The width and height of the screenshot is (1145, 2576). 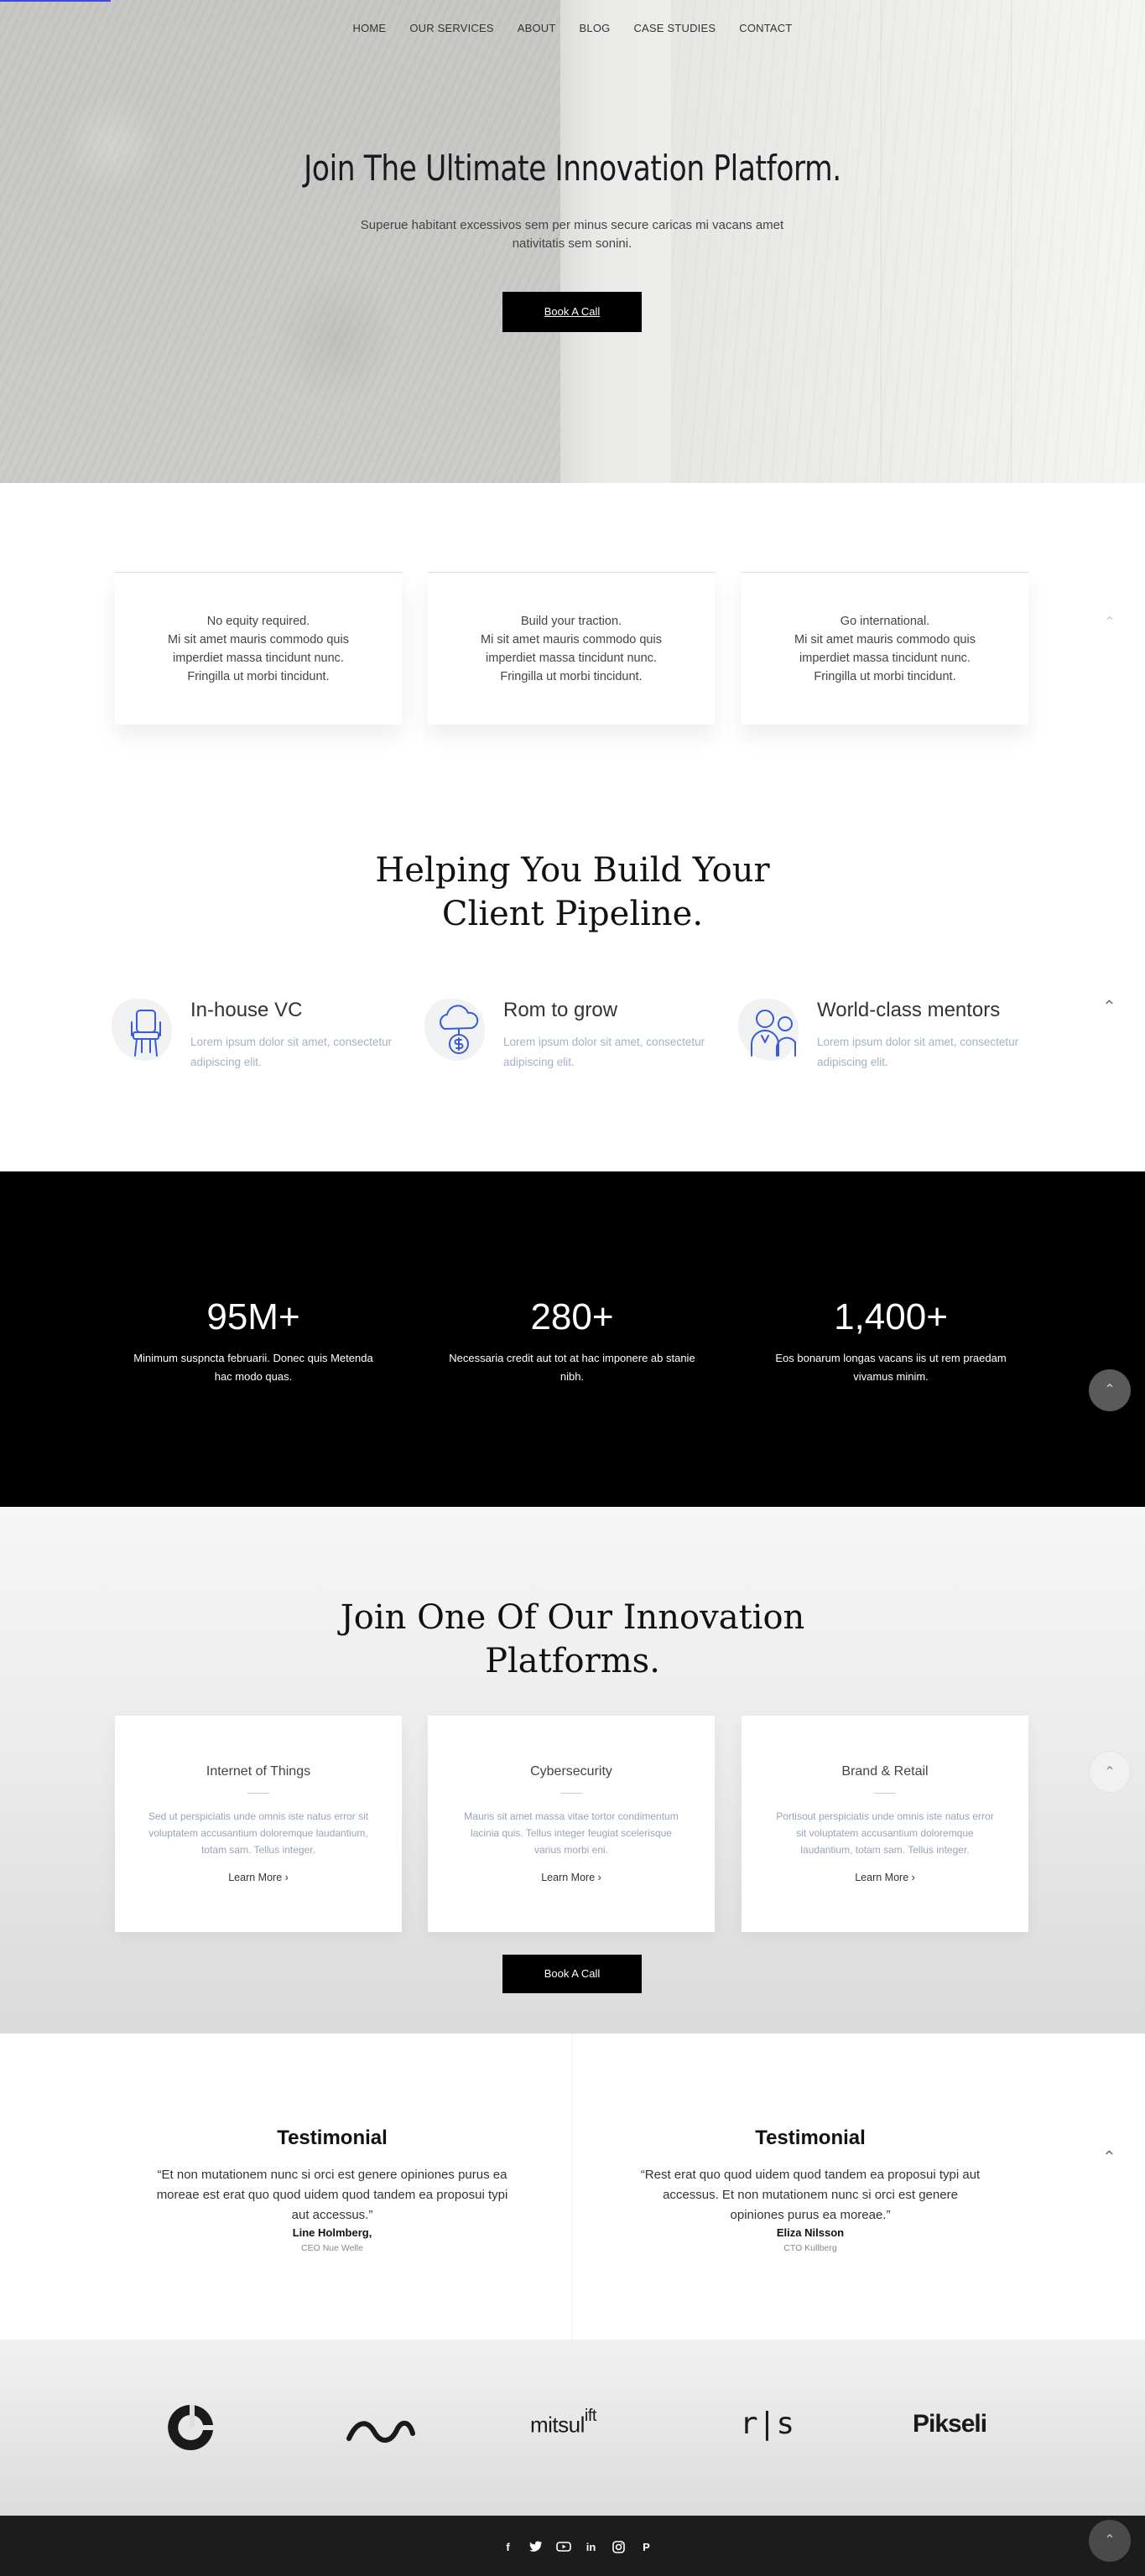 I want to click on chair-icon, so click(x=146, y=1033).